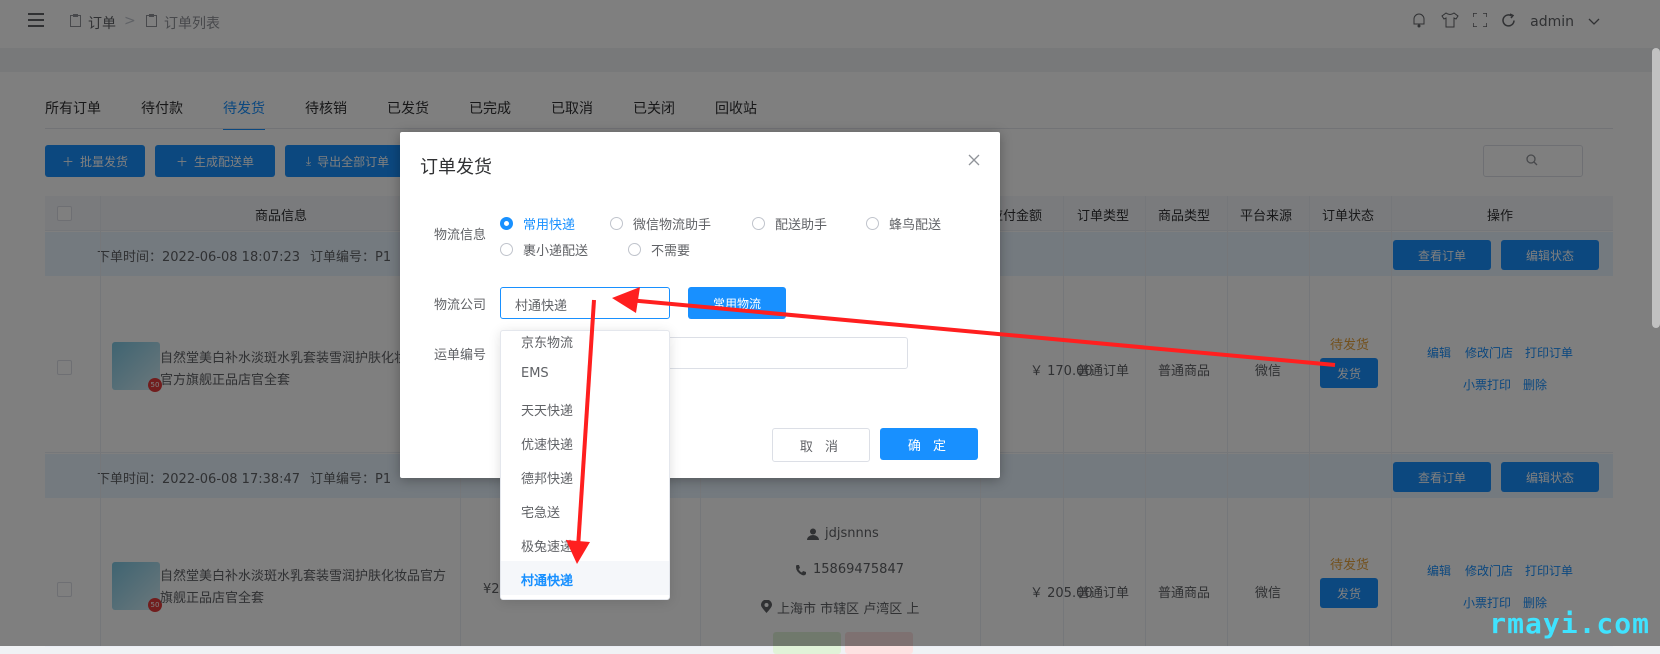 This screenshot has width=1660, height=654. What do you see at coordinates (585, 344) in the screenshot?
I see `dropdown-option: 京东物流` at bounding box center [585, 344].